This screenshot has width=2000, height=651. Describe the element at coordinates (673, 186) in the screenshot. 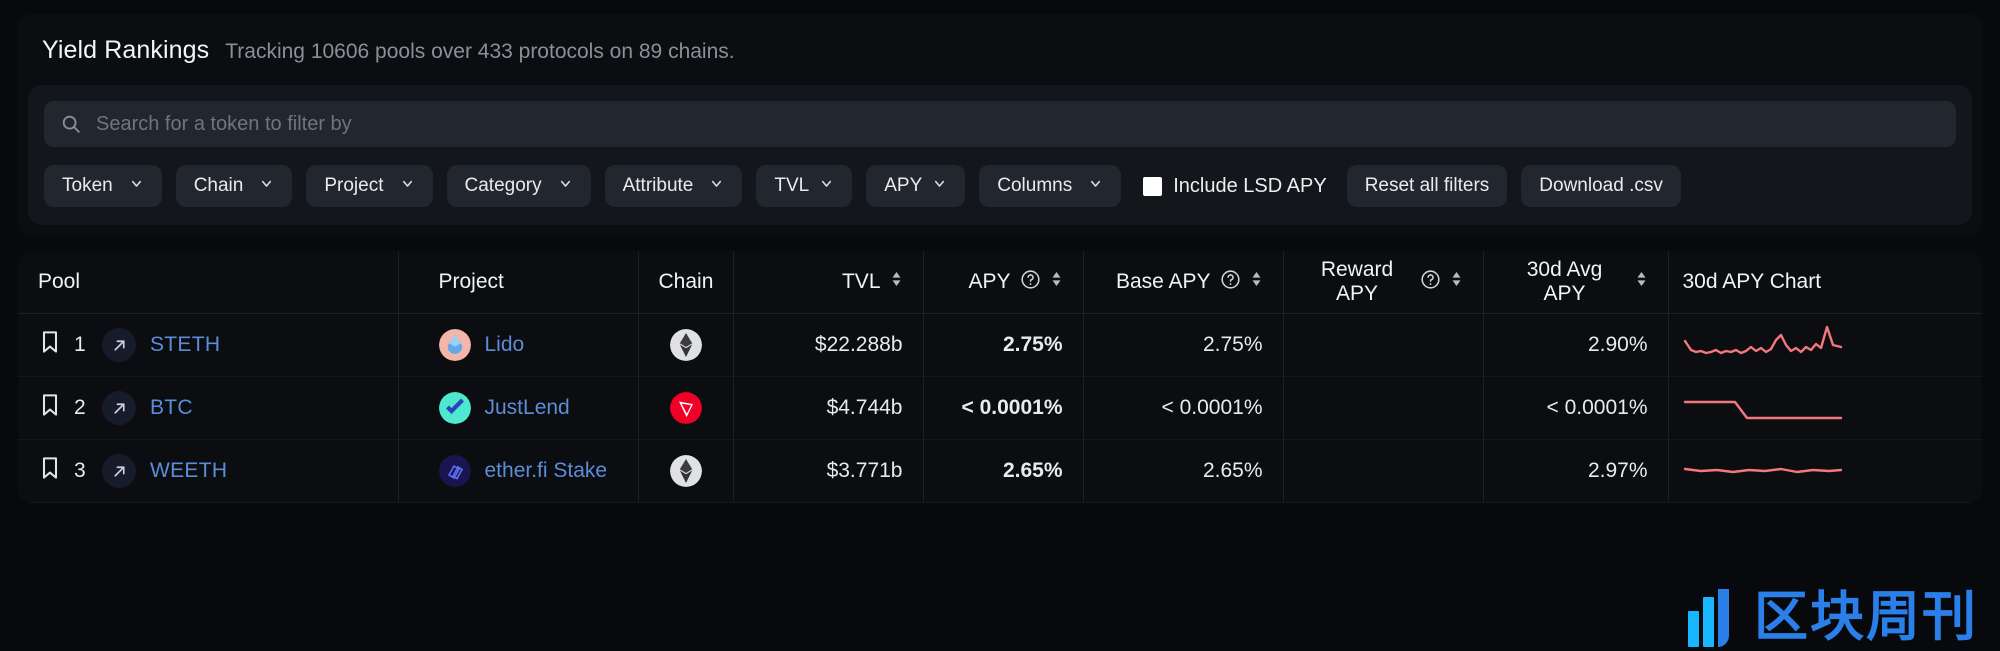

I see `filter-attribute-dropdown: Attribute` at that location.